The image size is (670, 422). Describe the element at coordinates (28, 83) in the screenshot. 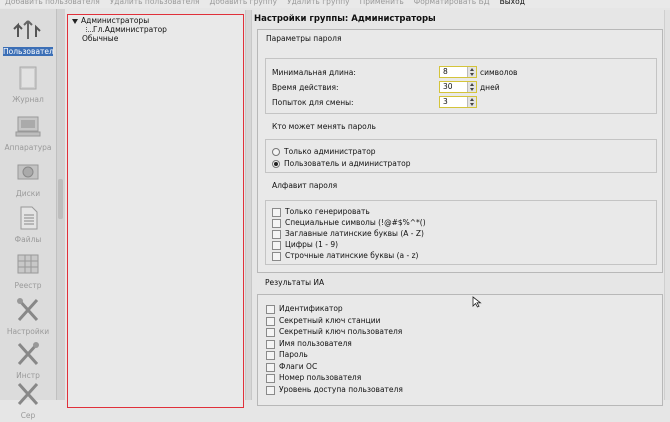

I see `nav-journal: Журнал` at that location.